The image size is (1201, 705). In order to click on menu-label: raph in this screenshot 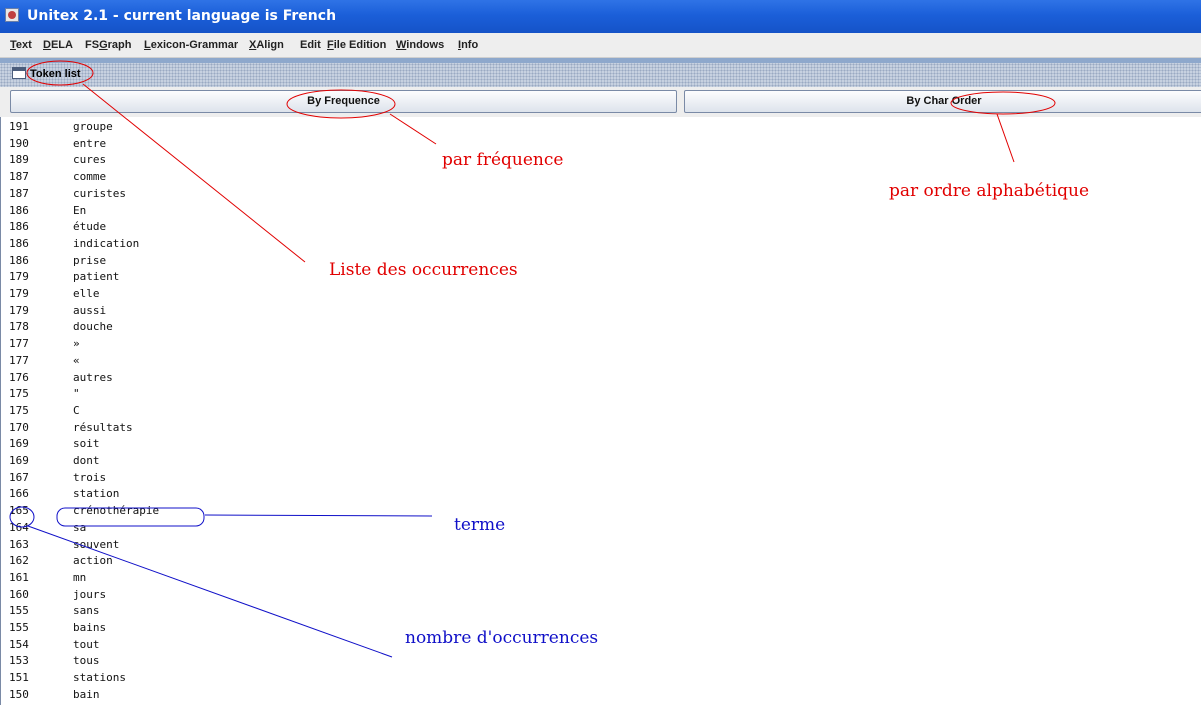, I will do `click(119, 45)`.